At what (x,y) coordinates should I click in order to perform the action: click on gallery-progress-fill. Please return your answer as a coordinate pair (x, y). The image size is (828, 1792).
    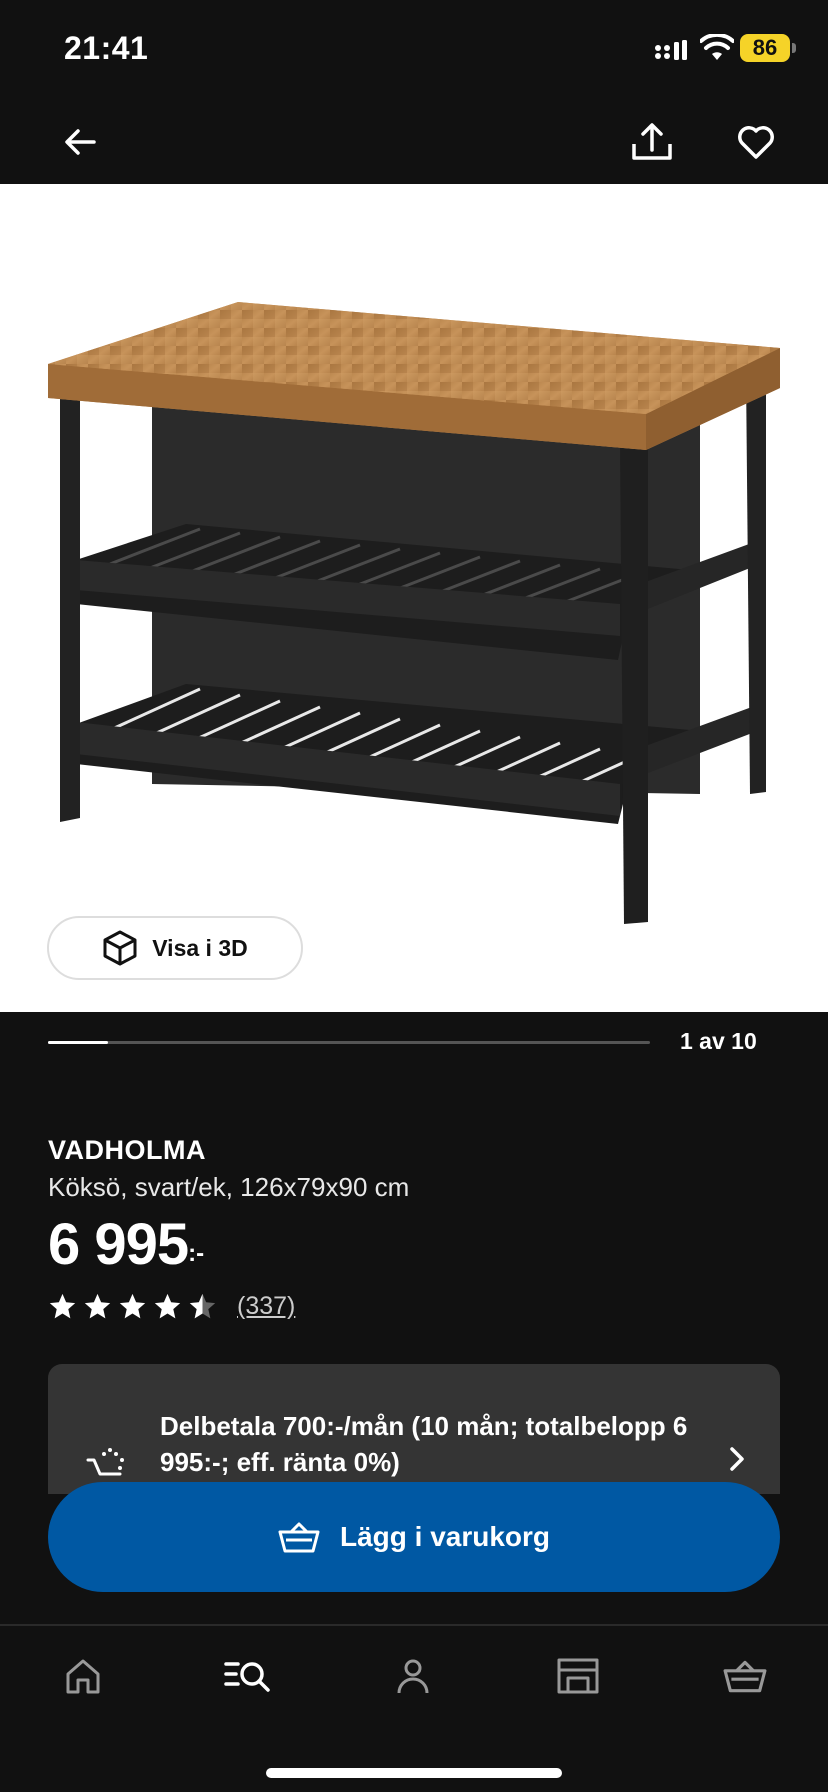
    Looking at the image, I should click on (78, 1042).